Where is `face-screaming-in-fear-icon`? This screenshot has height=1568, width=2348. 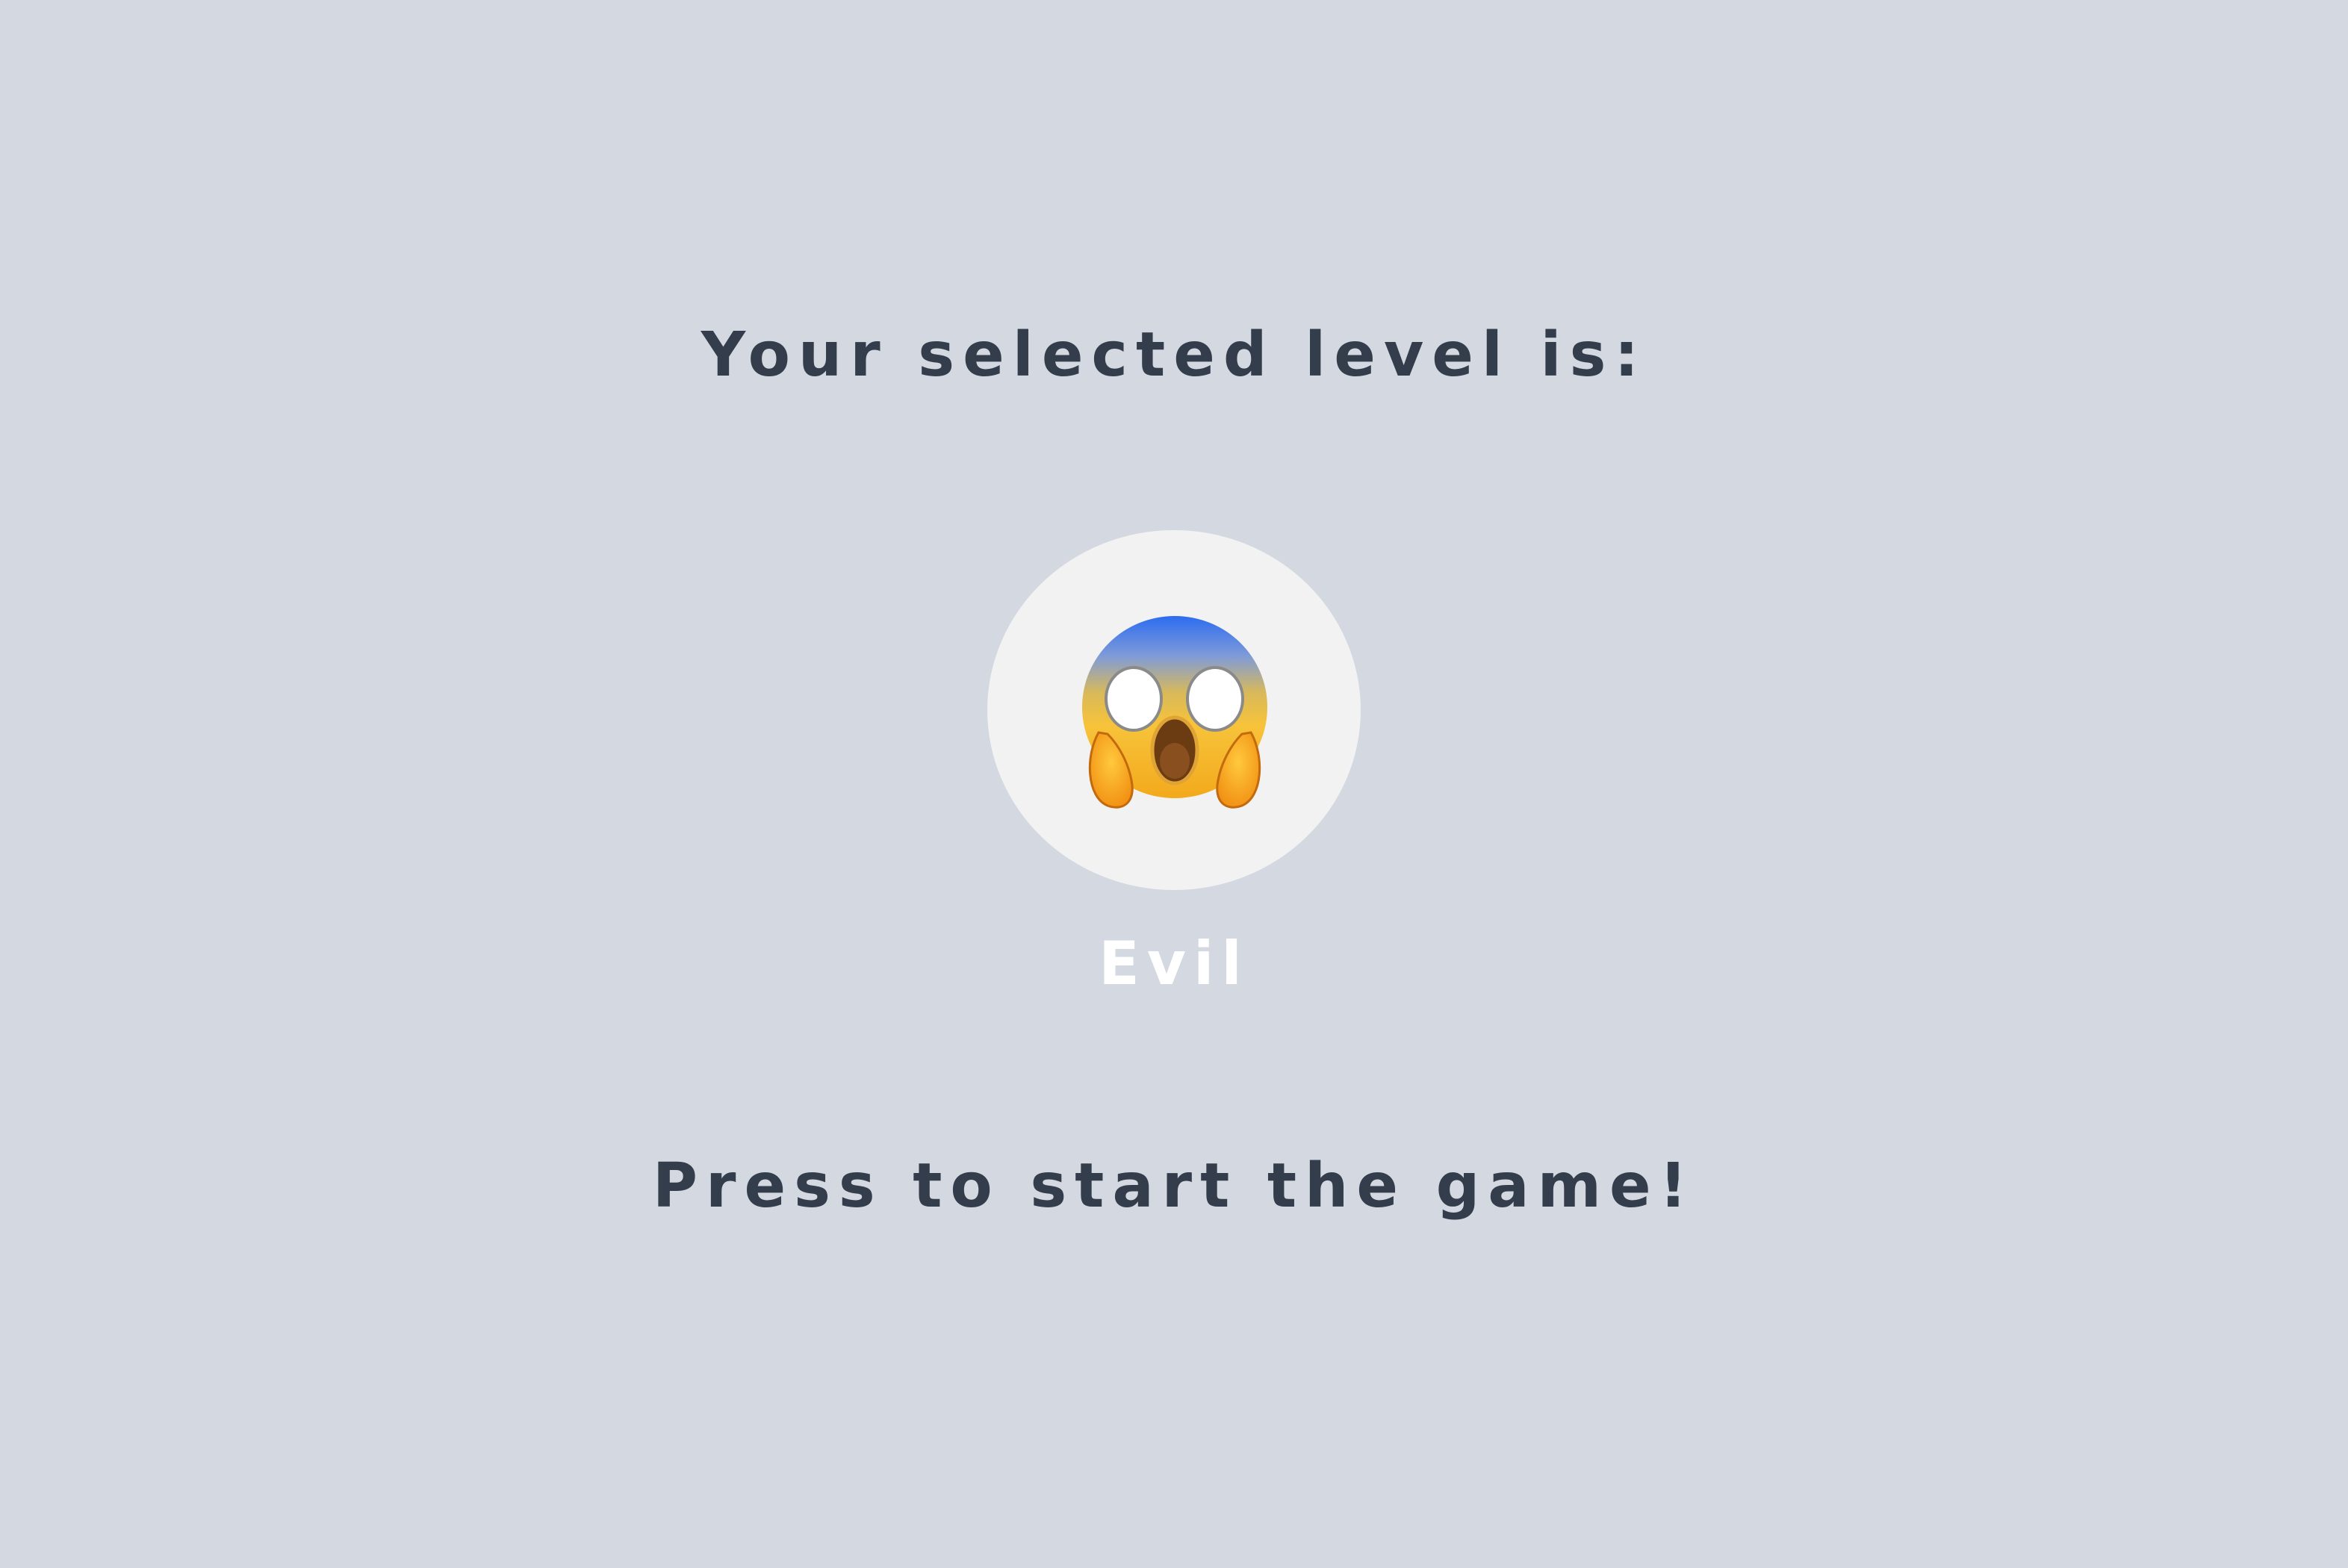
face-screaming-in-fear-icon is located at coordinates (1174, 712).